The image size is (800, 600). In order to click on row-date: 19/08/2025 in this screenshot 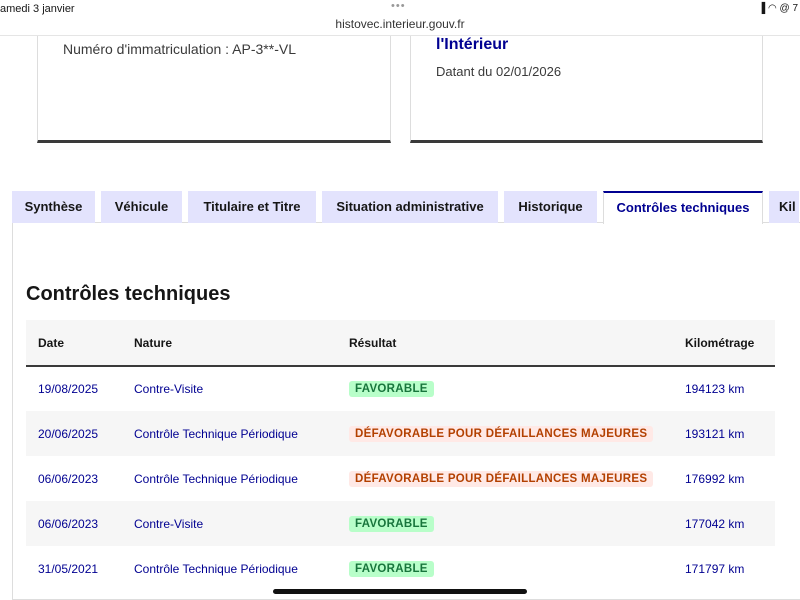, I will do `click(68, 389)`.